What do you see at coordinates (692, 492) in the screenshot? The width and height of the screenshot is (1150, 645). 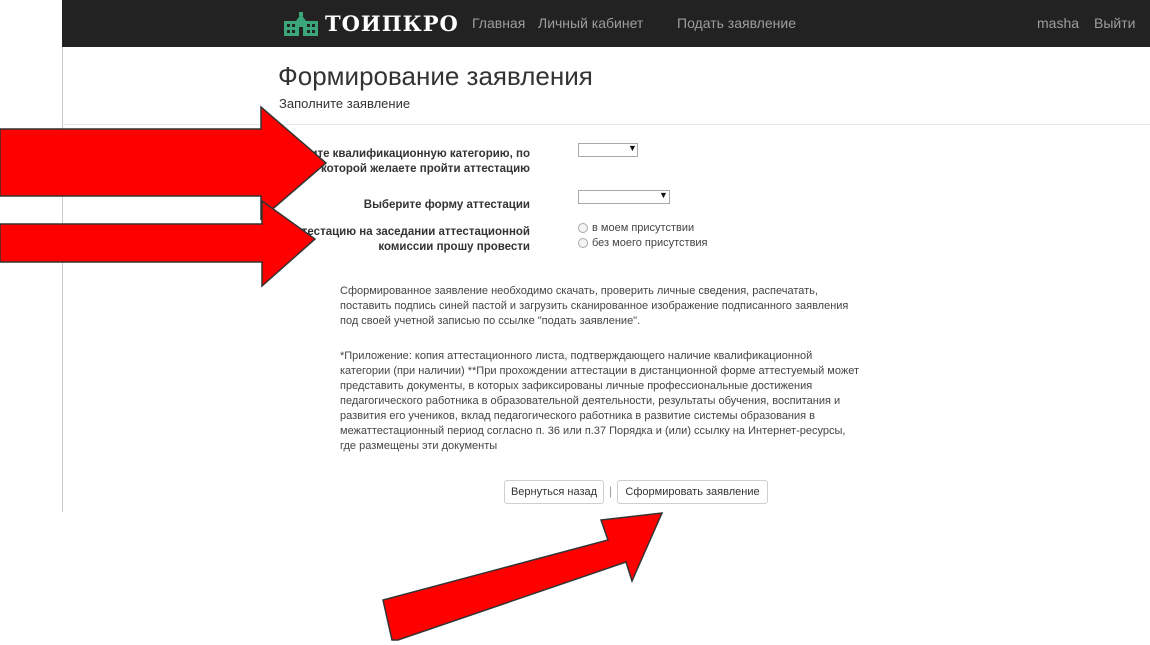 I see `generate-application-button: Сформировать заявление` at bounding box center [692, 492].